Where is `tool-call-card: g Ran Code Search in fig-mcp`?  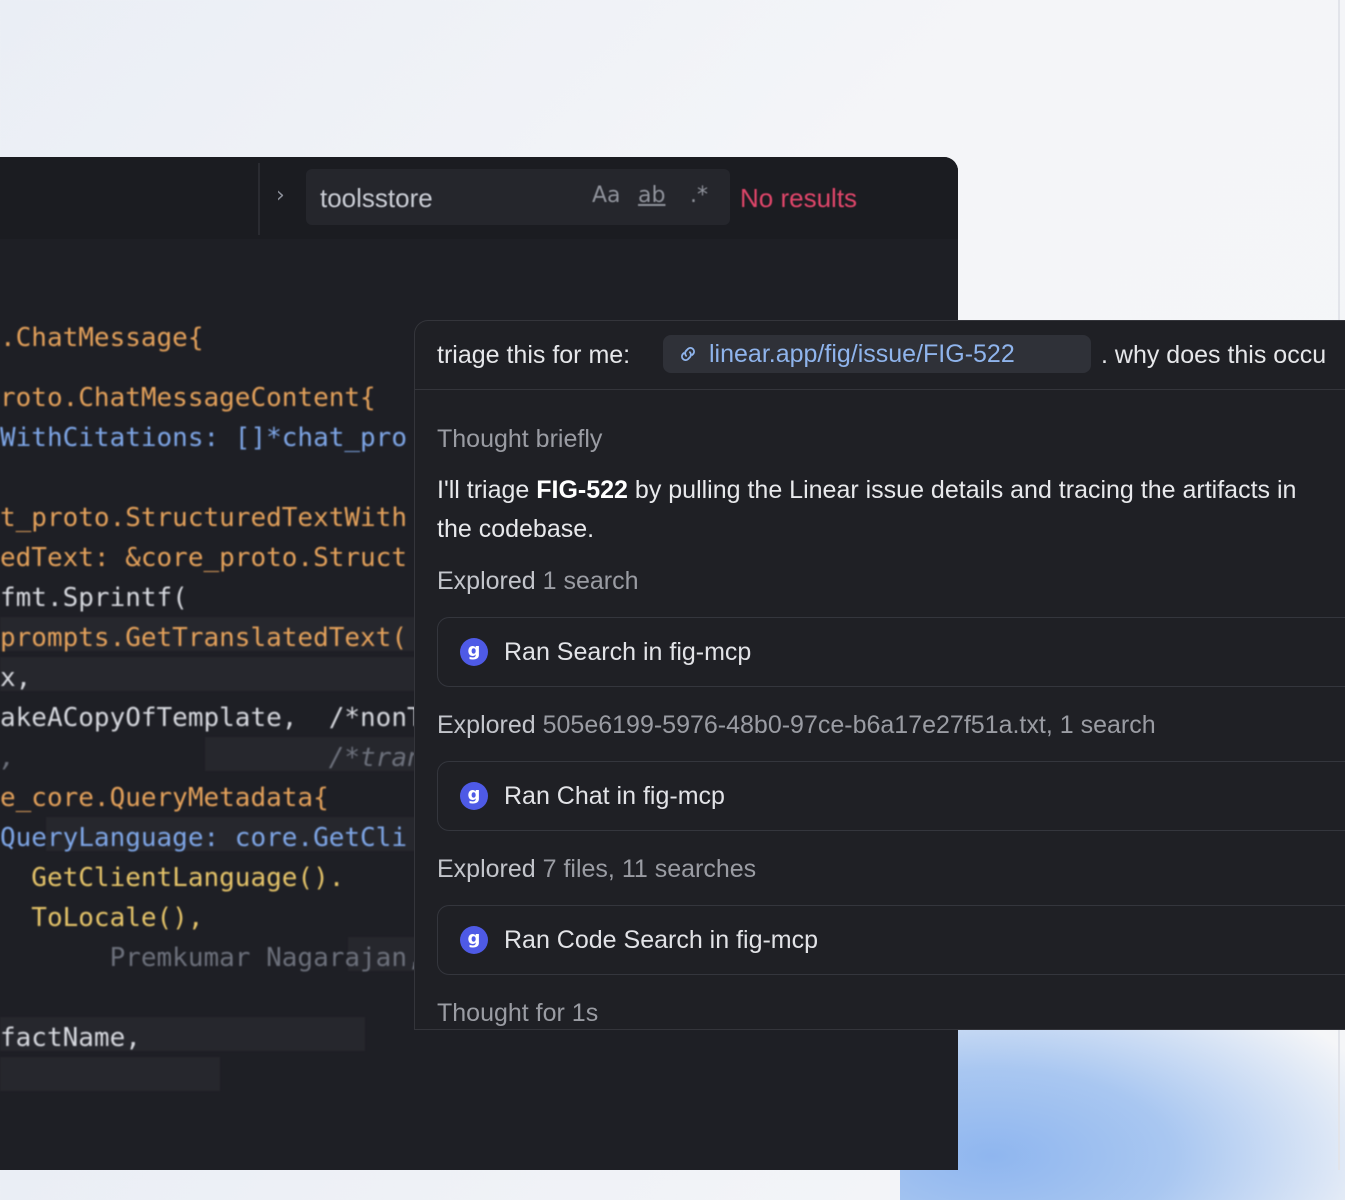
tool-call-card: g Ran Code Search in fig-mcp is located at coordinates (891, 940).